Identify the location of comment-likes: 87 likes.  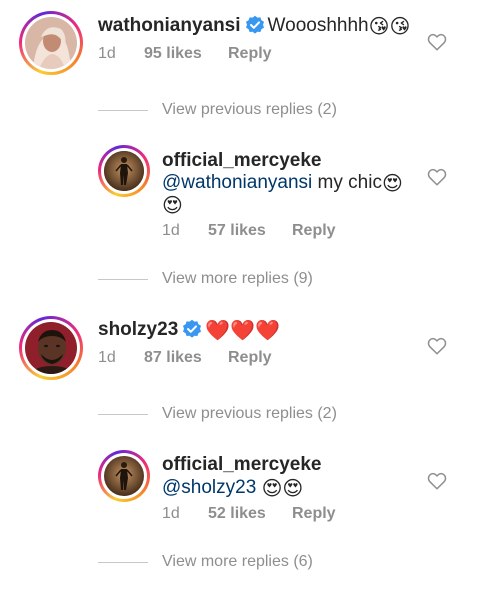
(186, 358).